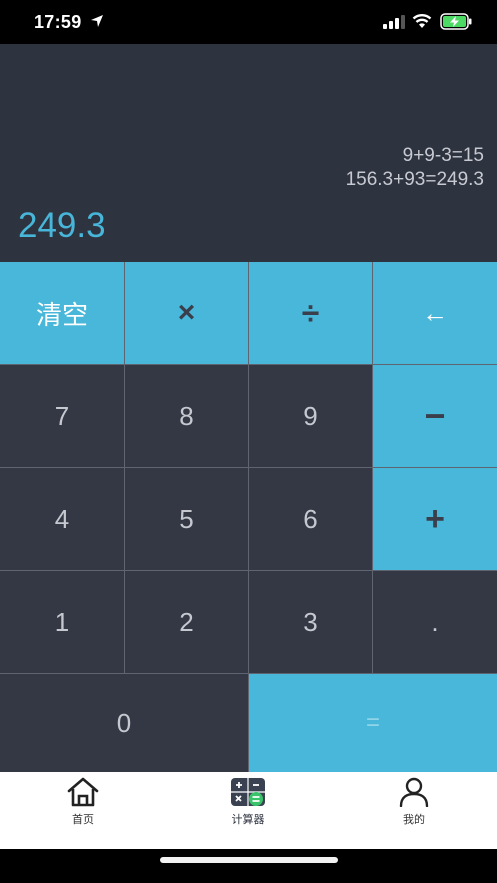 The height and width of the screenshot is (883, 497). I want to click on minus-button: −, so click(435, 416).